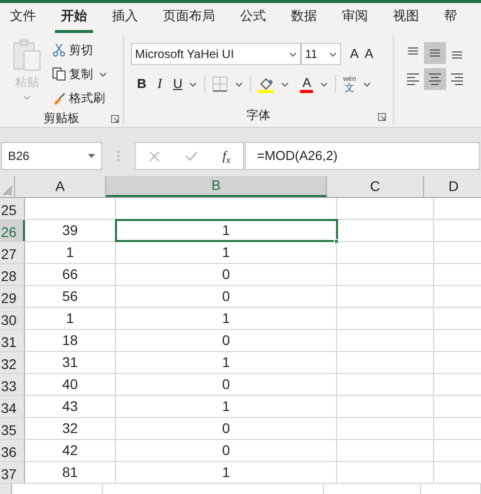 The width and height of the screenshot is (481, 494). I want to click on paintbrush-icon, so click(59, 98).